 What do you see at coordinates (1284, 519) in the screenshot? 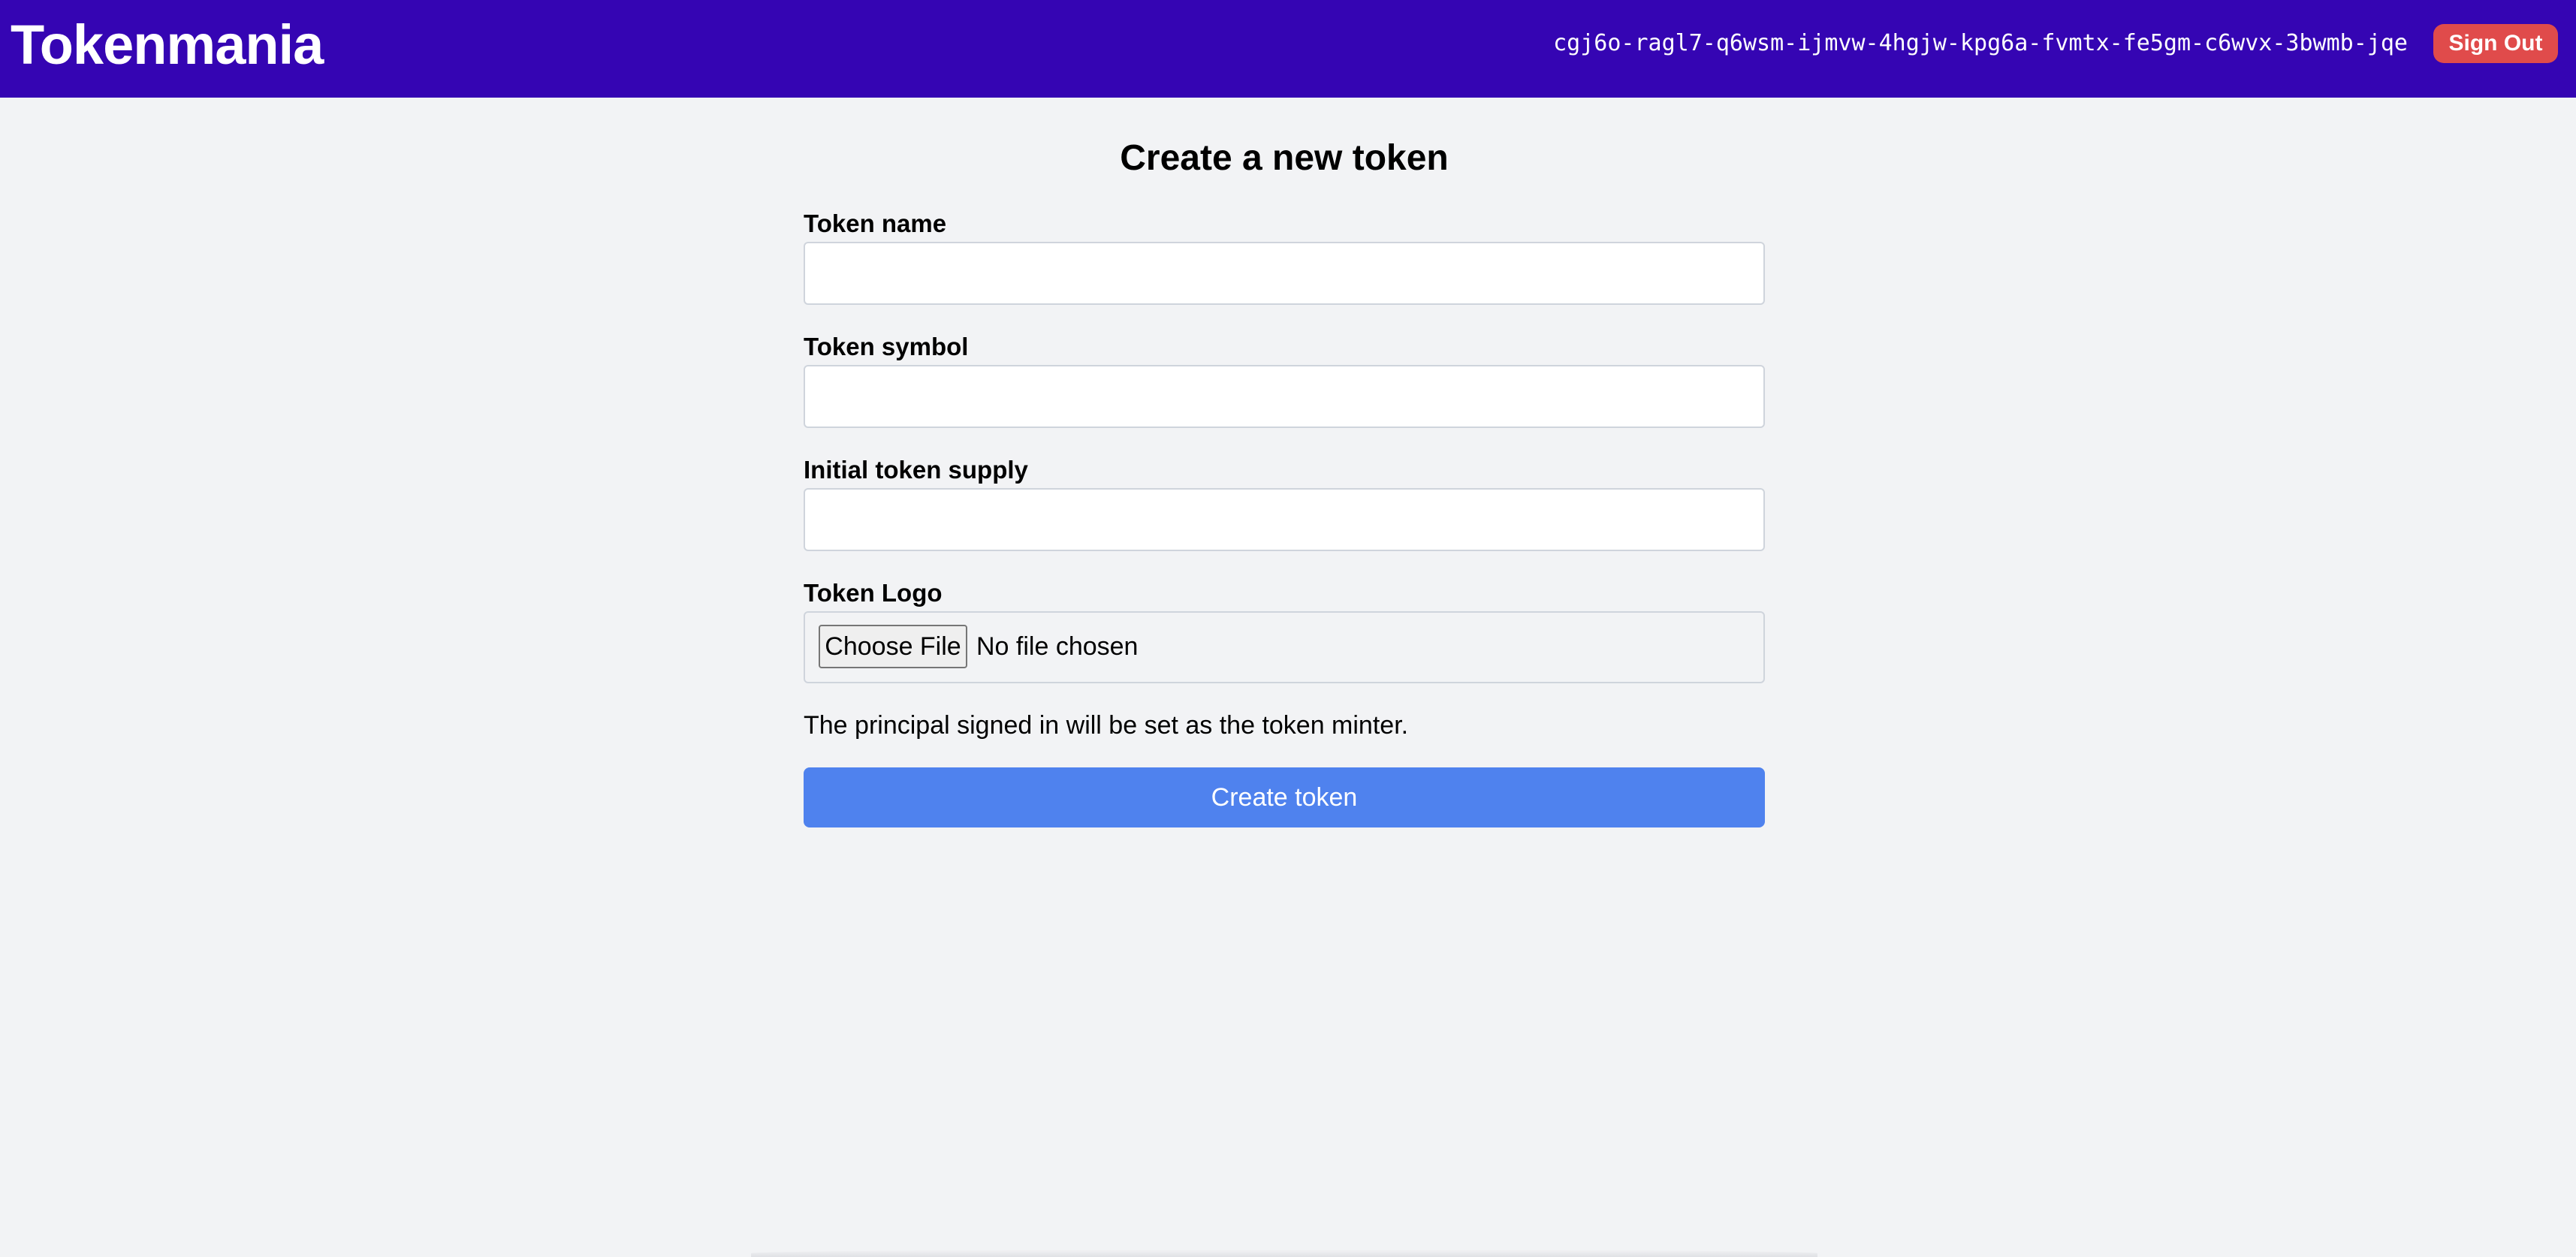
I see `initial-supply-input` at bounding box center [1284, 519].